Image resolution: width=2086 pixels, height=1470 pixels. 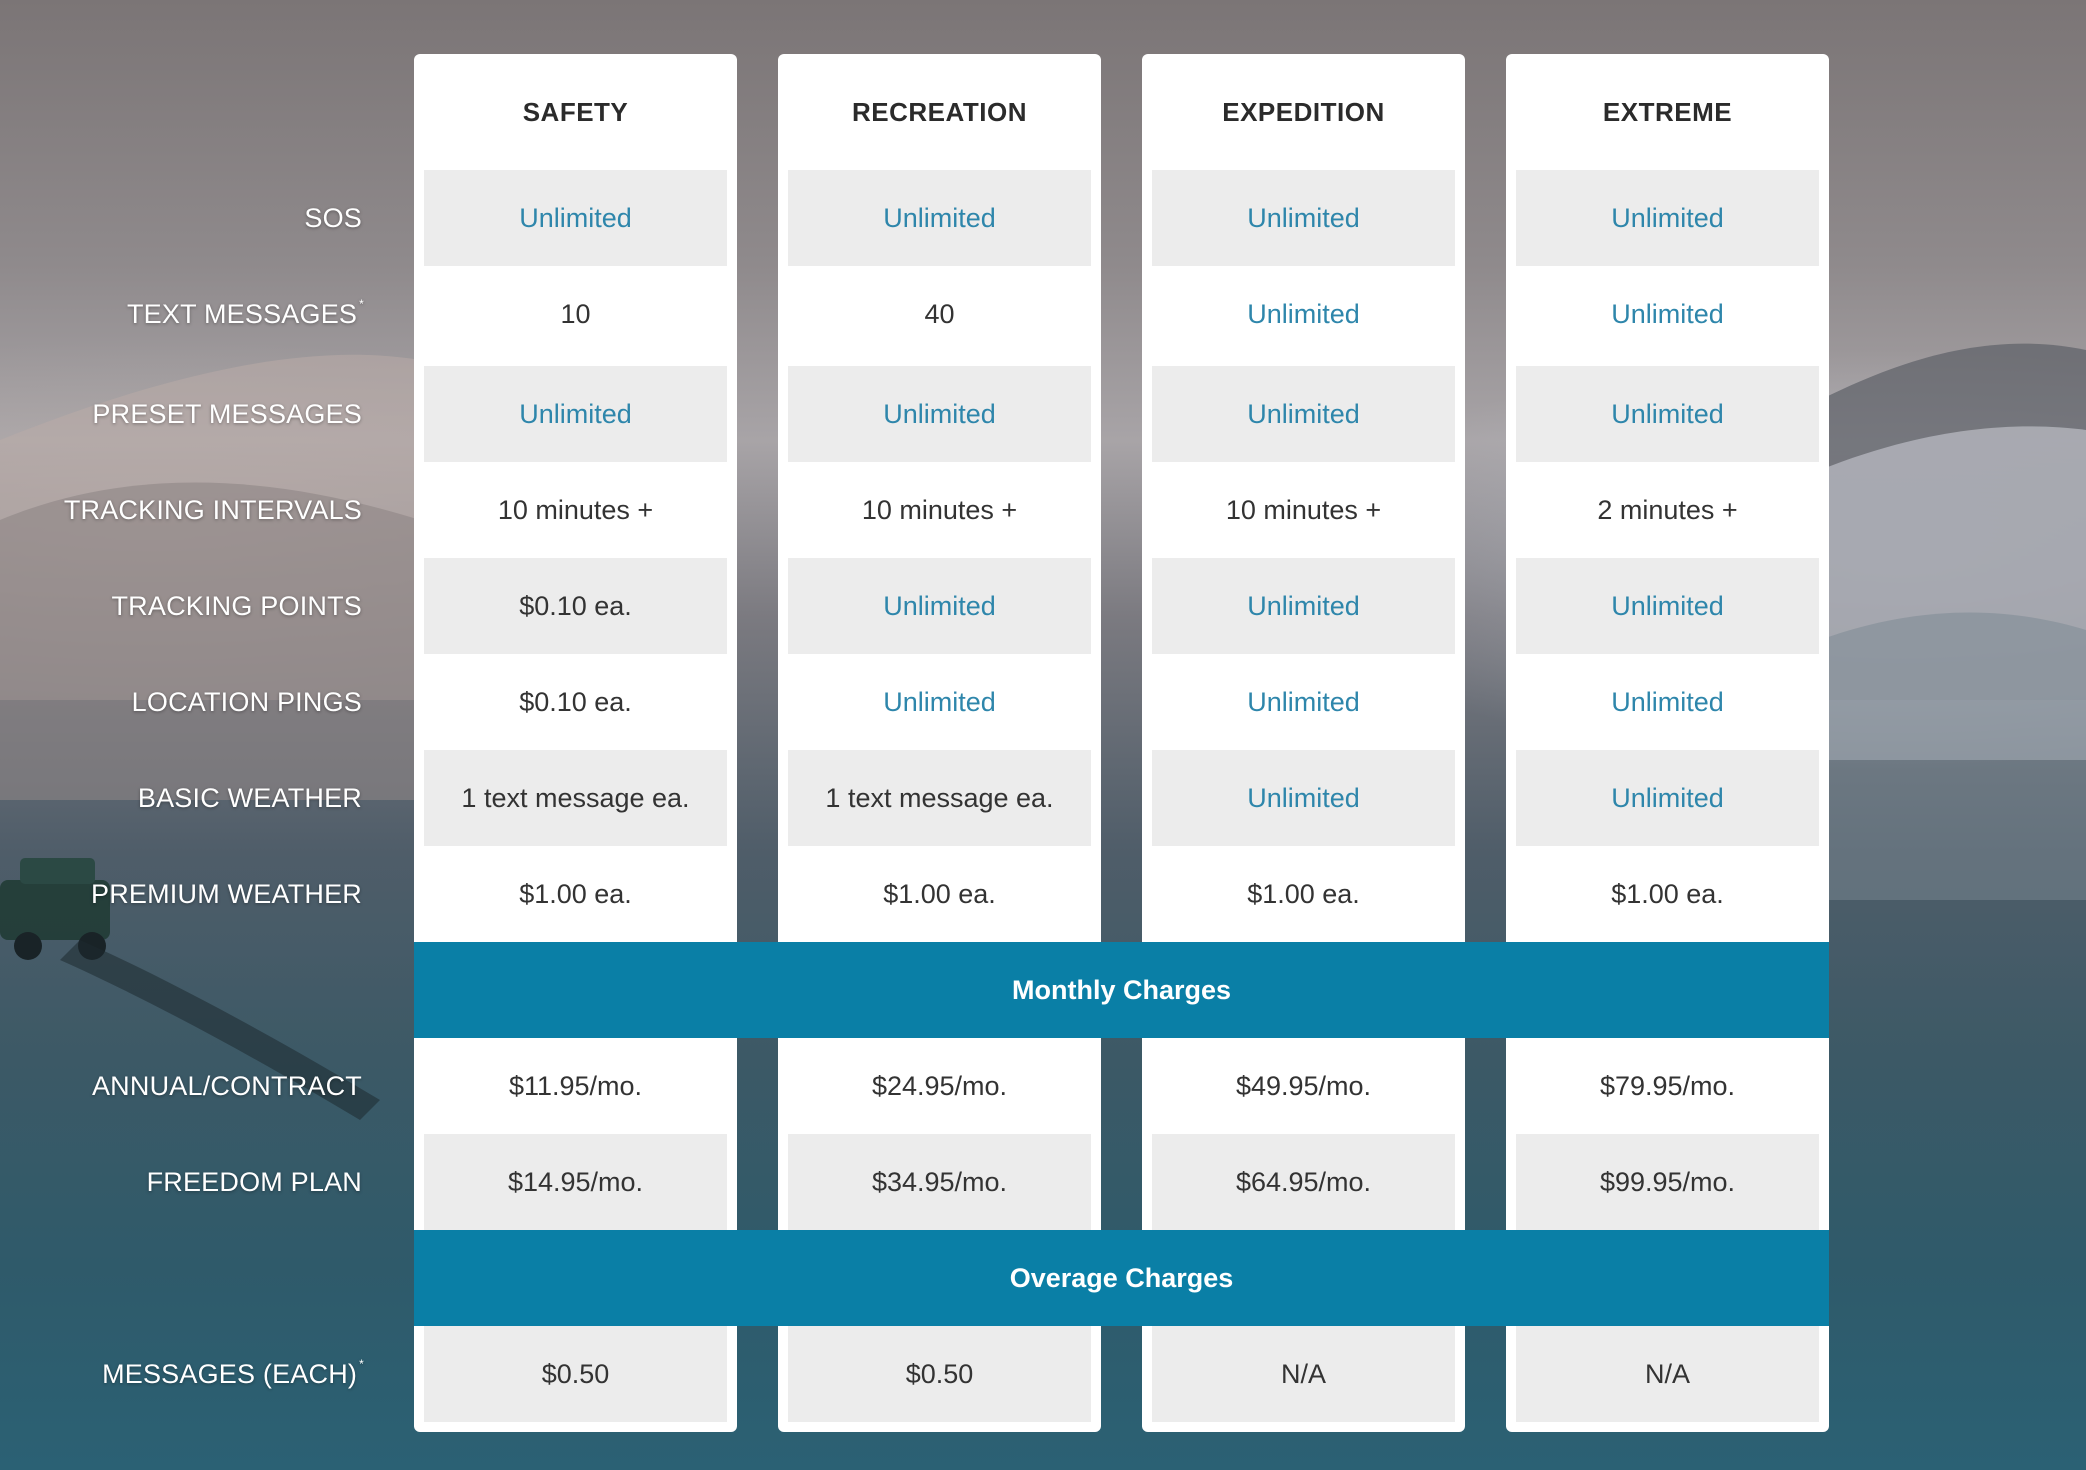 What do you see at coordinates (1121, 990) in the screenshot?
I see `monthly-charges-band: Monthly Charges` at bounding box center [1121, 990].